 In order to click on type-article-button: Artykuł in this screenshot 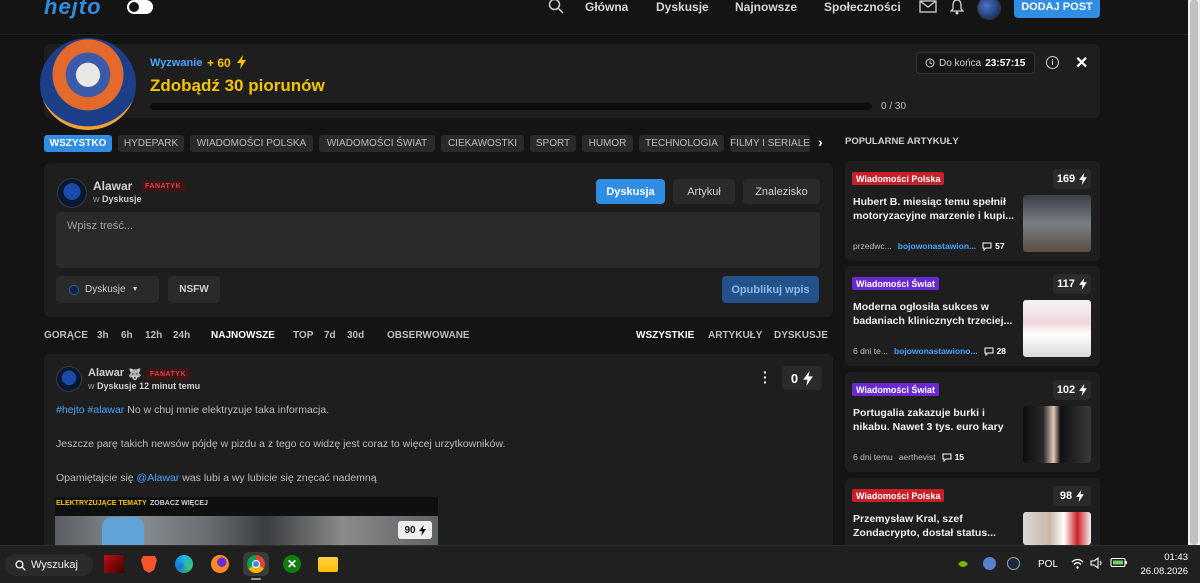, I will do `click(704, 191)`.